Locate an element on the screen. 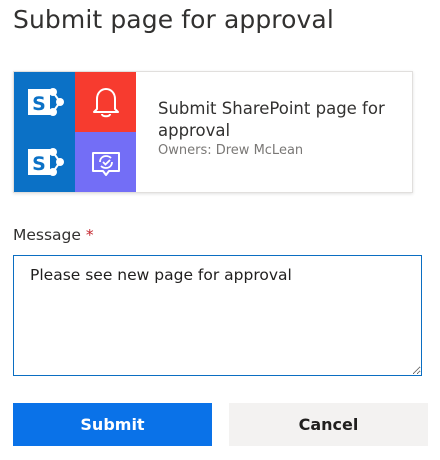 The height and width of the screenshot is (460, 440). notification-tile is located at coordinates (105, 102).